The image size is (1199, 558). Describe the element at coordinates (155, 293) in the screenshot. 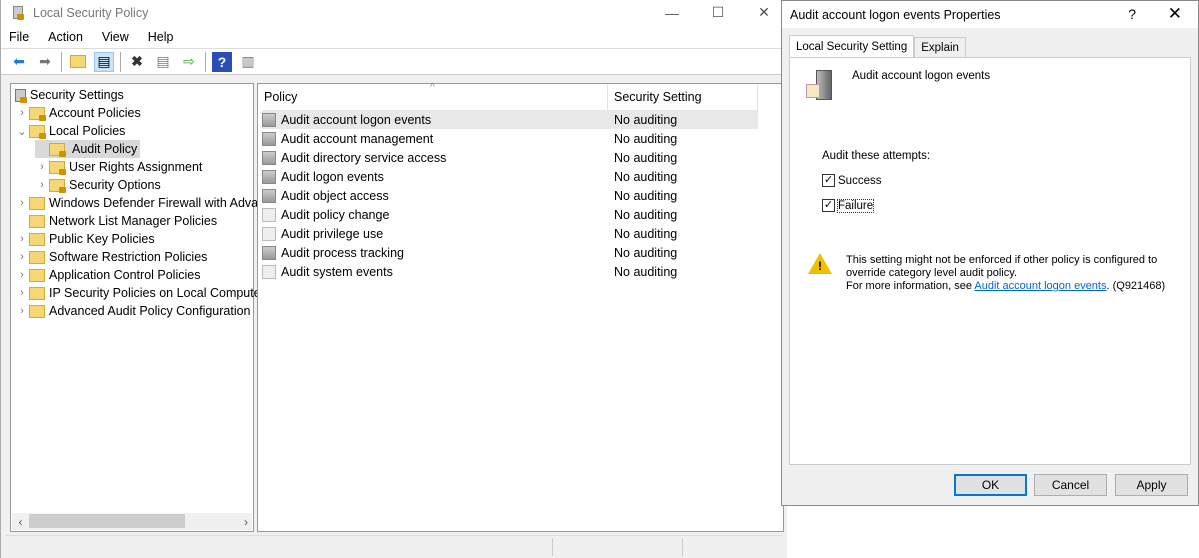

I see `tree-item-label: IP Security Policies on Local Compute` at that location.